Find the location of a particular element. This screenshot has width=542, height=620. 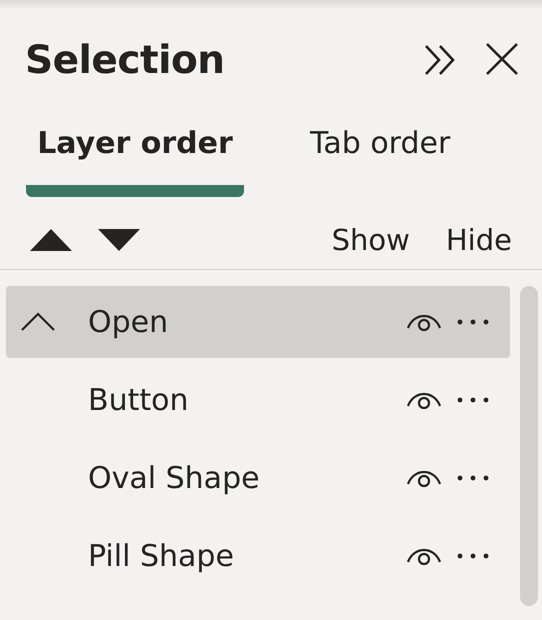

action-button: Hide is located at coordinates (479, 240).